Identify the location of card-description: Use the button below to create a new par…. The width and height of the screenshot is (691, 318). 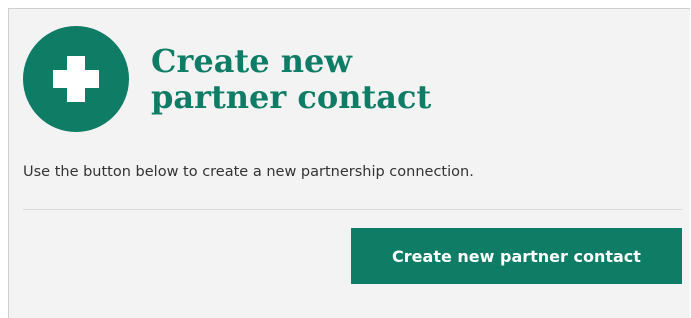
(248, 172).